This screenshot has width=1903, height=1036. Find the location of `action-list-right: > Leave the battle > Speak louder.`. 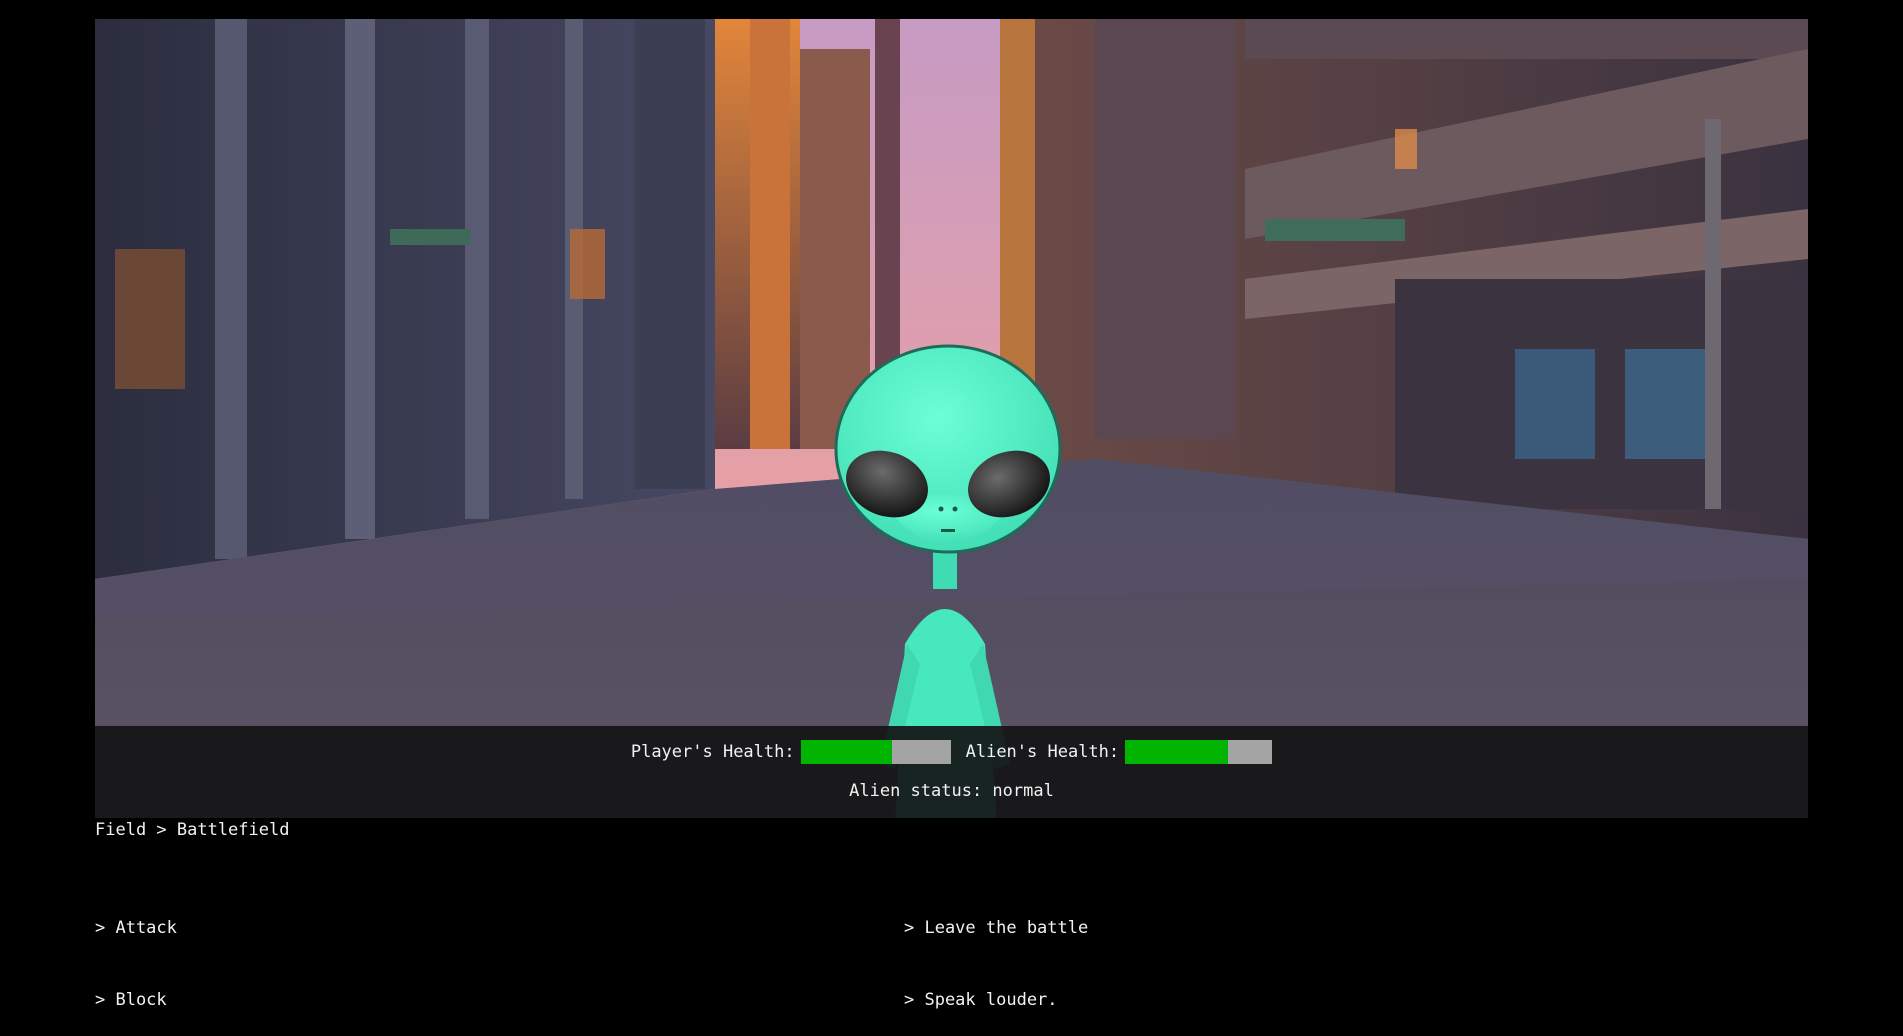

action-list-right: > Leave the battle > Speak louder. is located at coordinates (996, 952).